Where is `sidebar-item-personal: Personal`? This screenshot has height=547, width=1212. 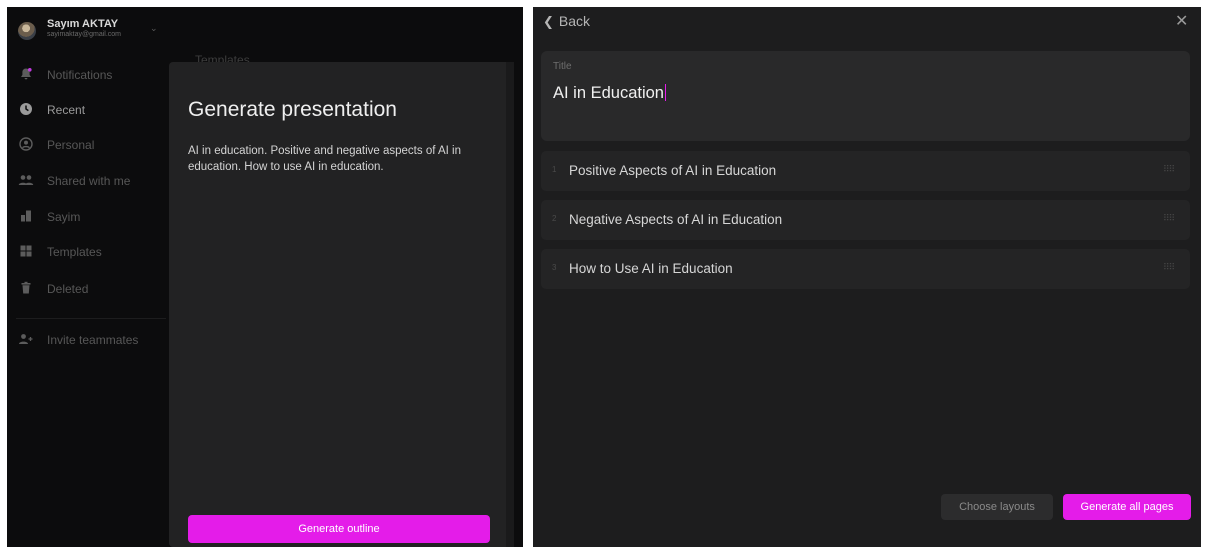 sidebar-item-personal: Personal is located at coordinates (86, 145).